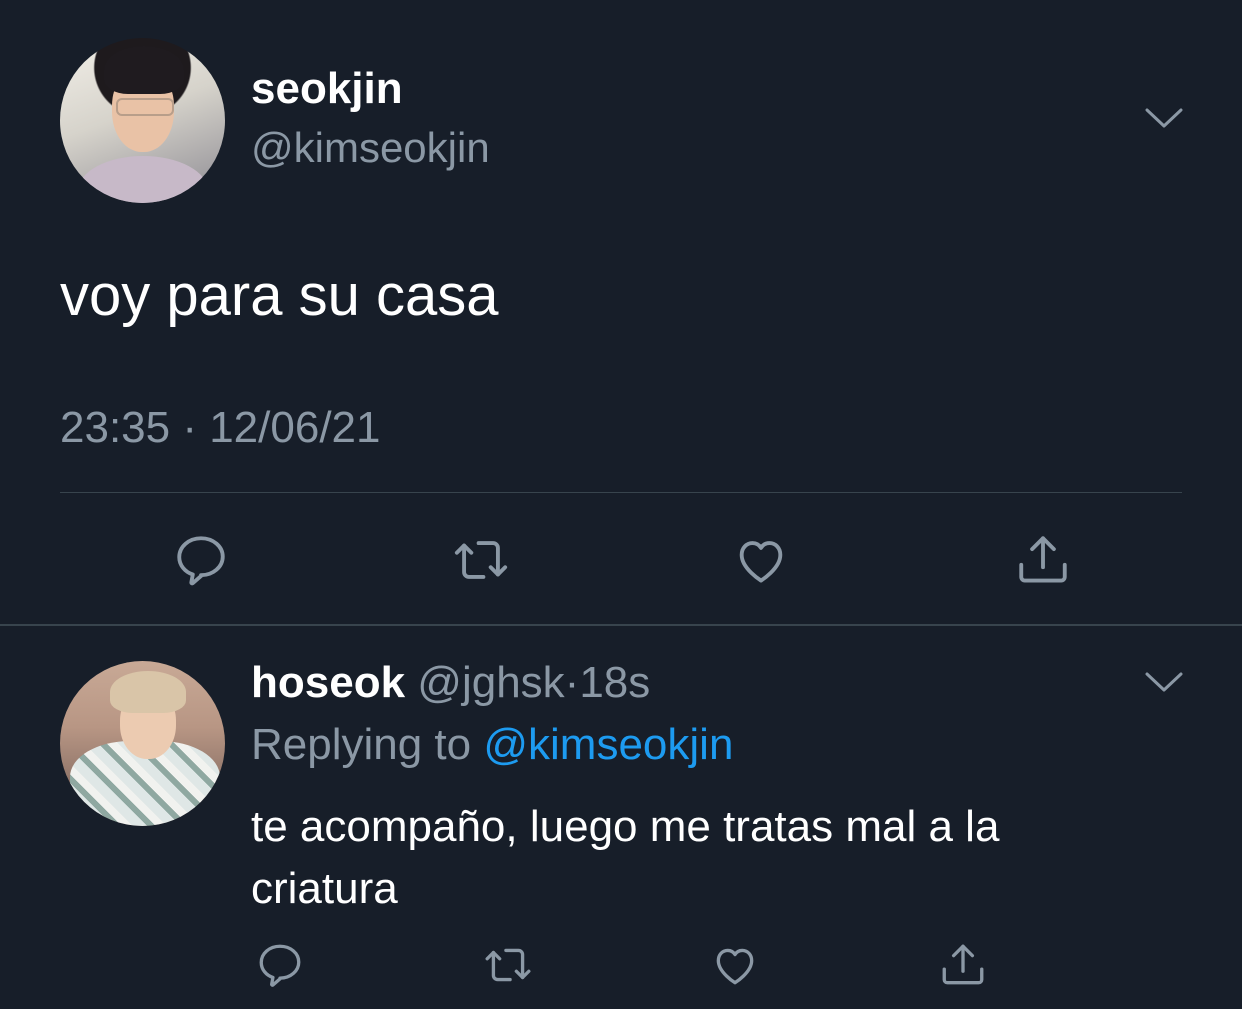  I want to click on section-divider, so click(621, 625).